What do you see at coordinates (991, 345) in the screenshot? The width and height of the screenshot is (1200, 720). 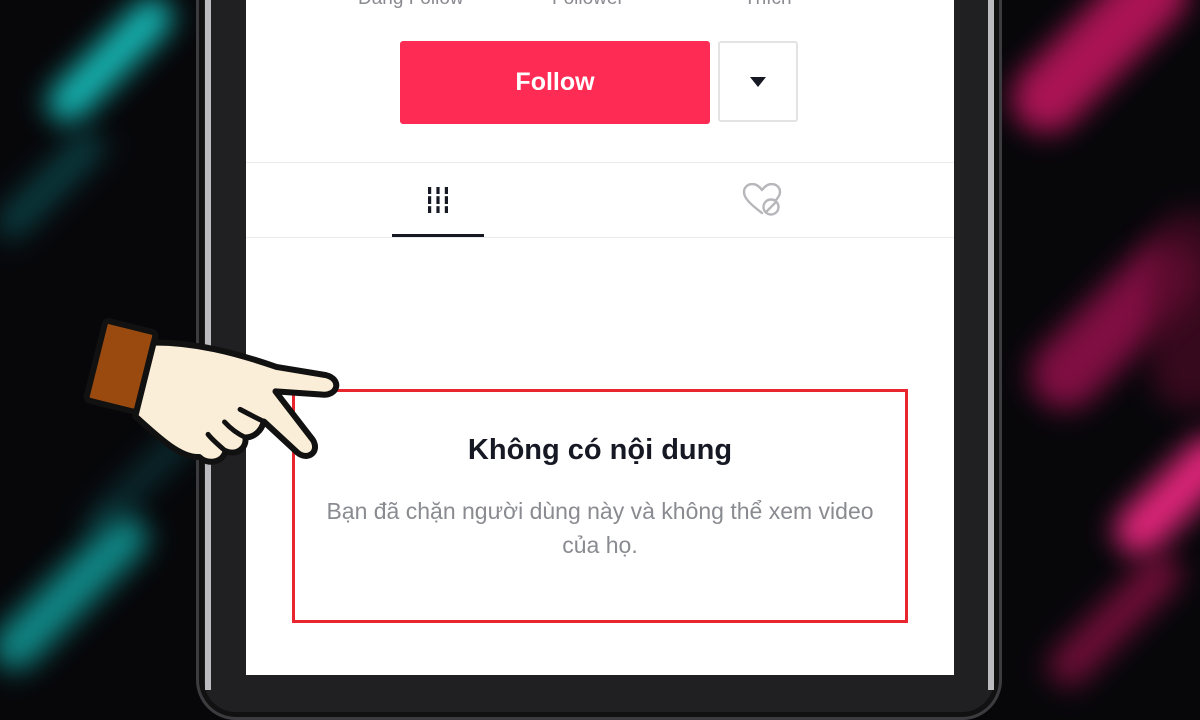 I see `phone-edge` at bounding box center [991, 345].